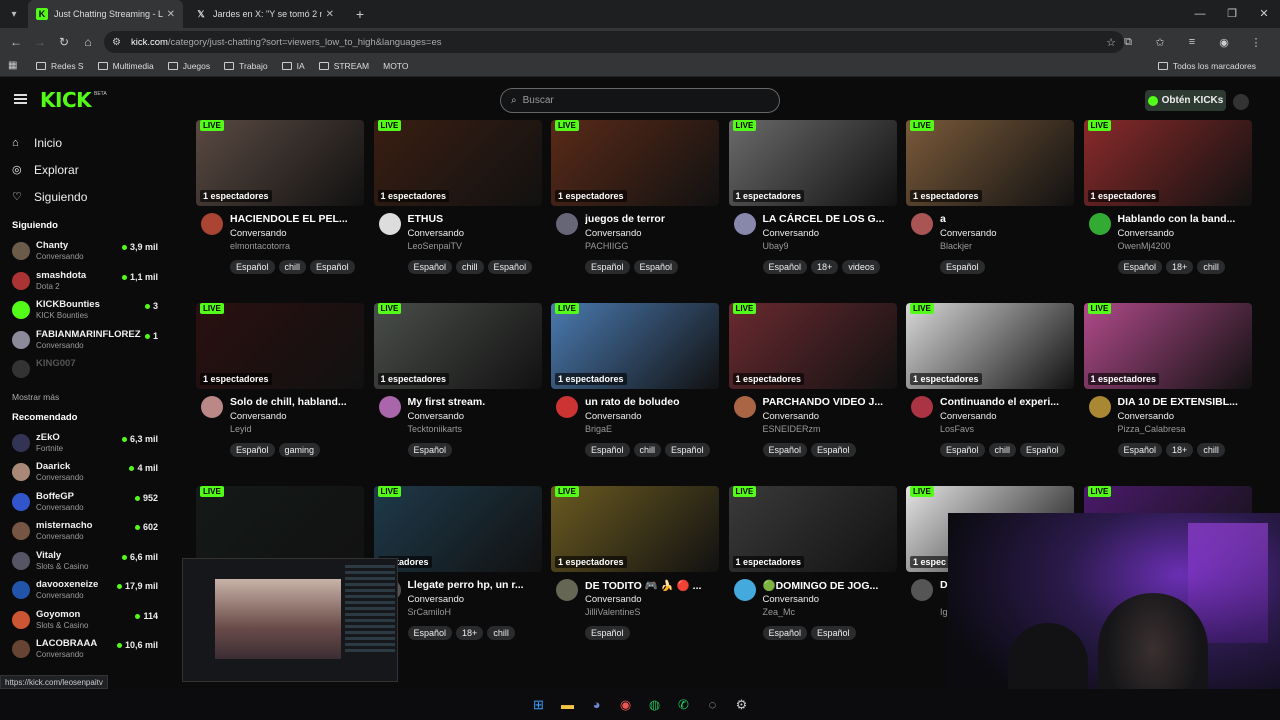 The width and height of the screenshot is (1280, 720). Describe the element at coordinates (779, 612) in the screenshot. I see `stream-username: Zea_Mc` at that location.